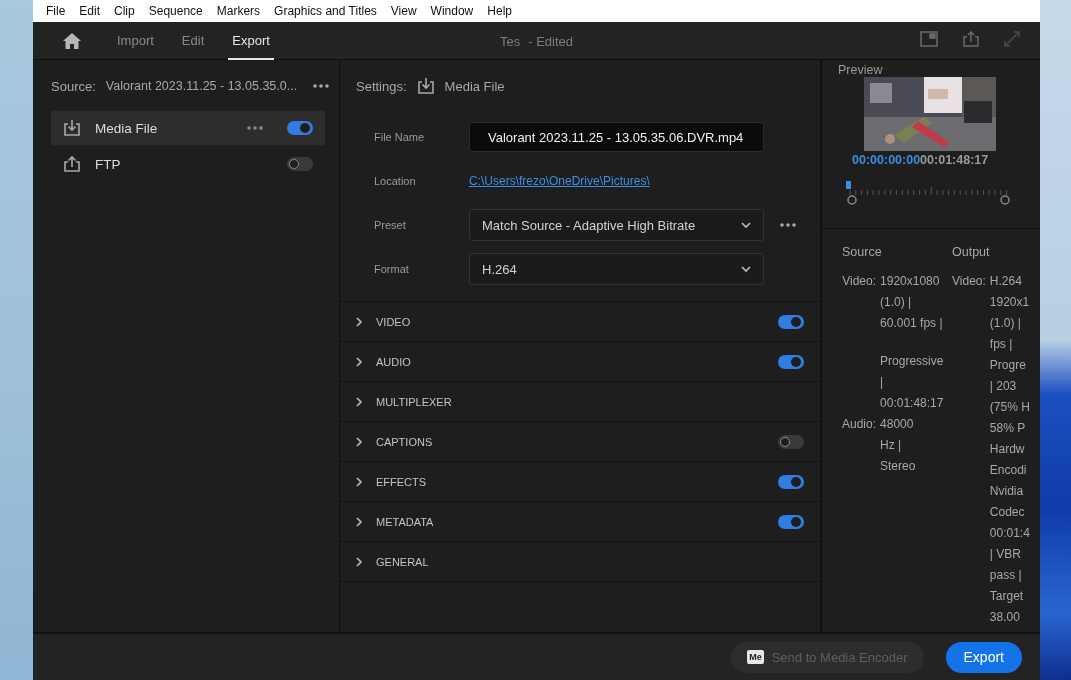  Describe the element at coordinates (954, 160) in the screenshot. I see `duration-timecode: 00:01:48:17` at that location.